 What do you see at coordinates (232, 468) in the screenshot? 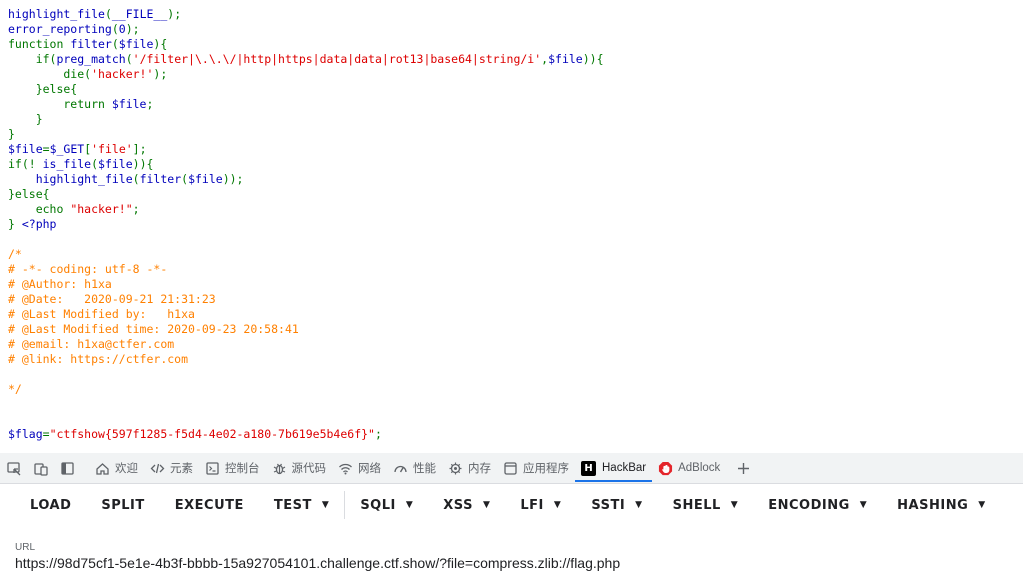
I see `devtools-tab-console: 控制台` at bounding box center [232, 468].